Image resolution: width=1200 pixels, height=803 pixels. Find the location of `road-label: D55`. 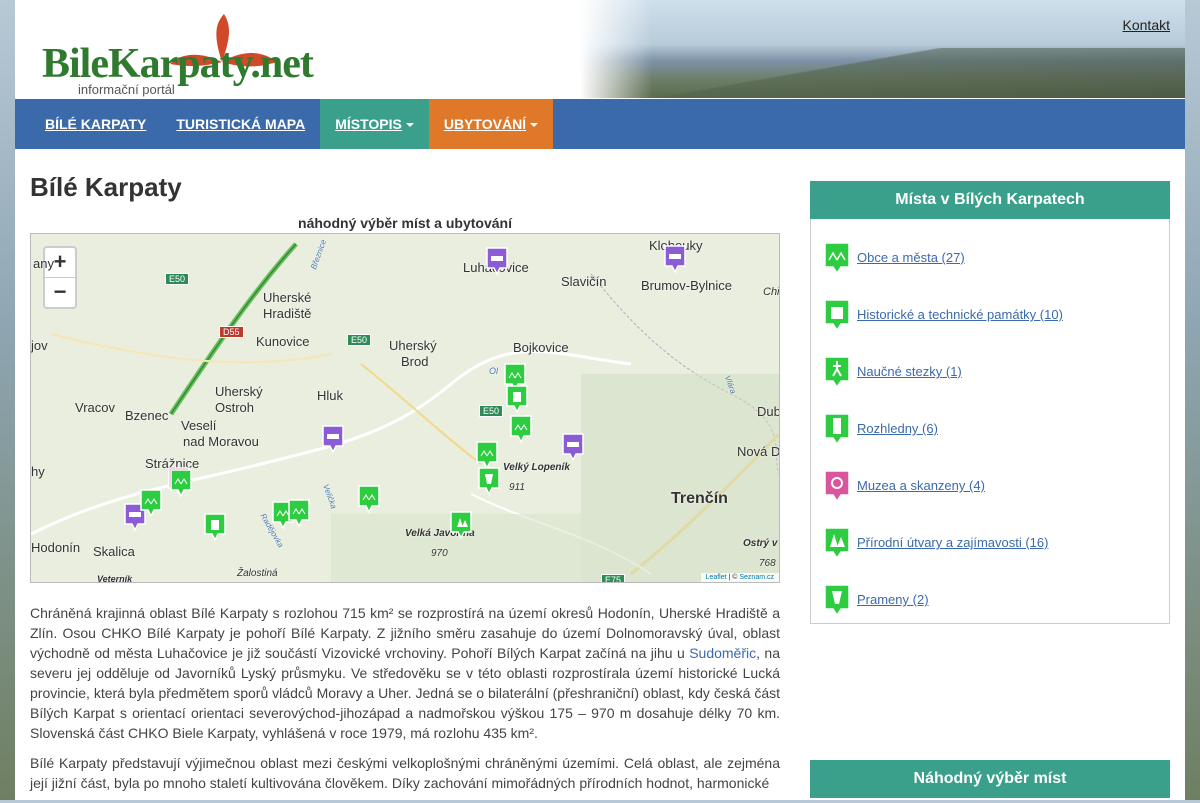

road-label: D55 is located at coordinates (231, 332).